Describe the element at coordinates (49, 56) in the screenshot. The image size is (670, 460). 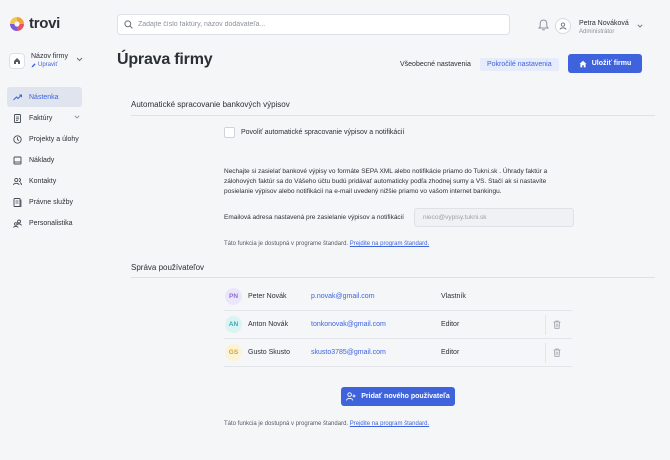
I see `company-name: Názov firmy` at that location.